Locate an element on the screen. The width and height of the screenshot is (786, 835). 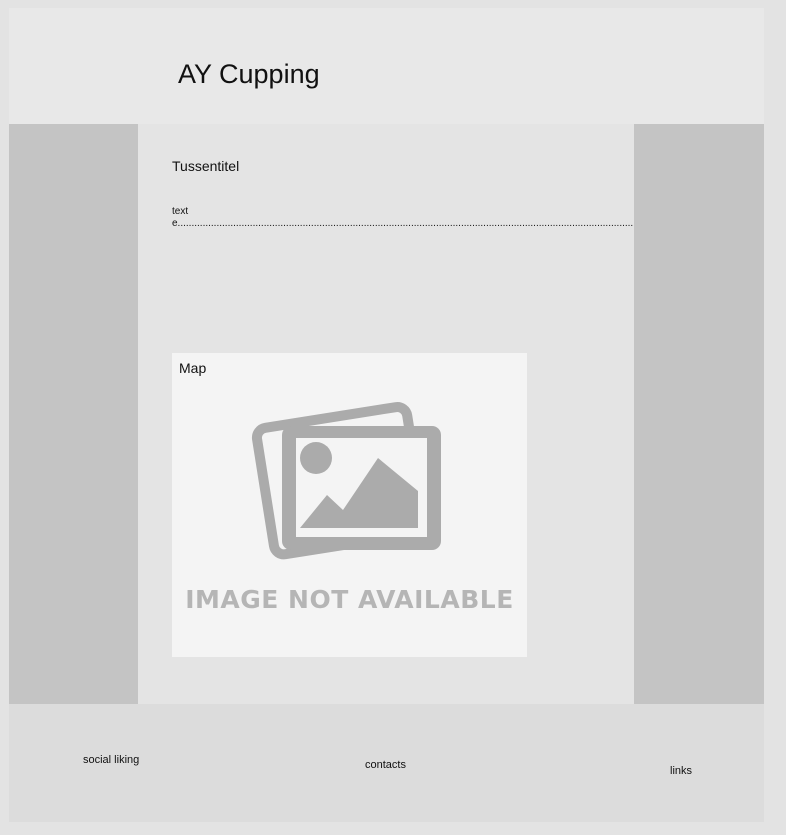
footer-contacts-link: contacts is located at coordinates (385, 765).